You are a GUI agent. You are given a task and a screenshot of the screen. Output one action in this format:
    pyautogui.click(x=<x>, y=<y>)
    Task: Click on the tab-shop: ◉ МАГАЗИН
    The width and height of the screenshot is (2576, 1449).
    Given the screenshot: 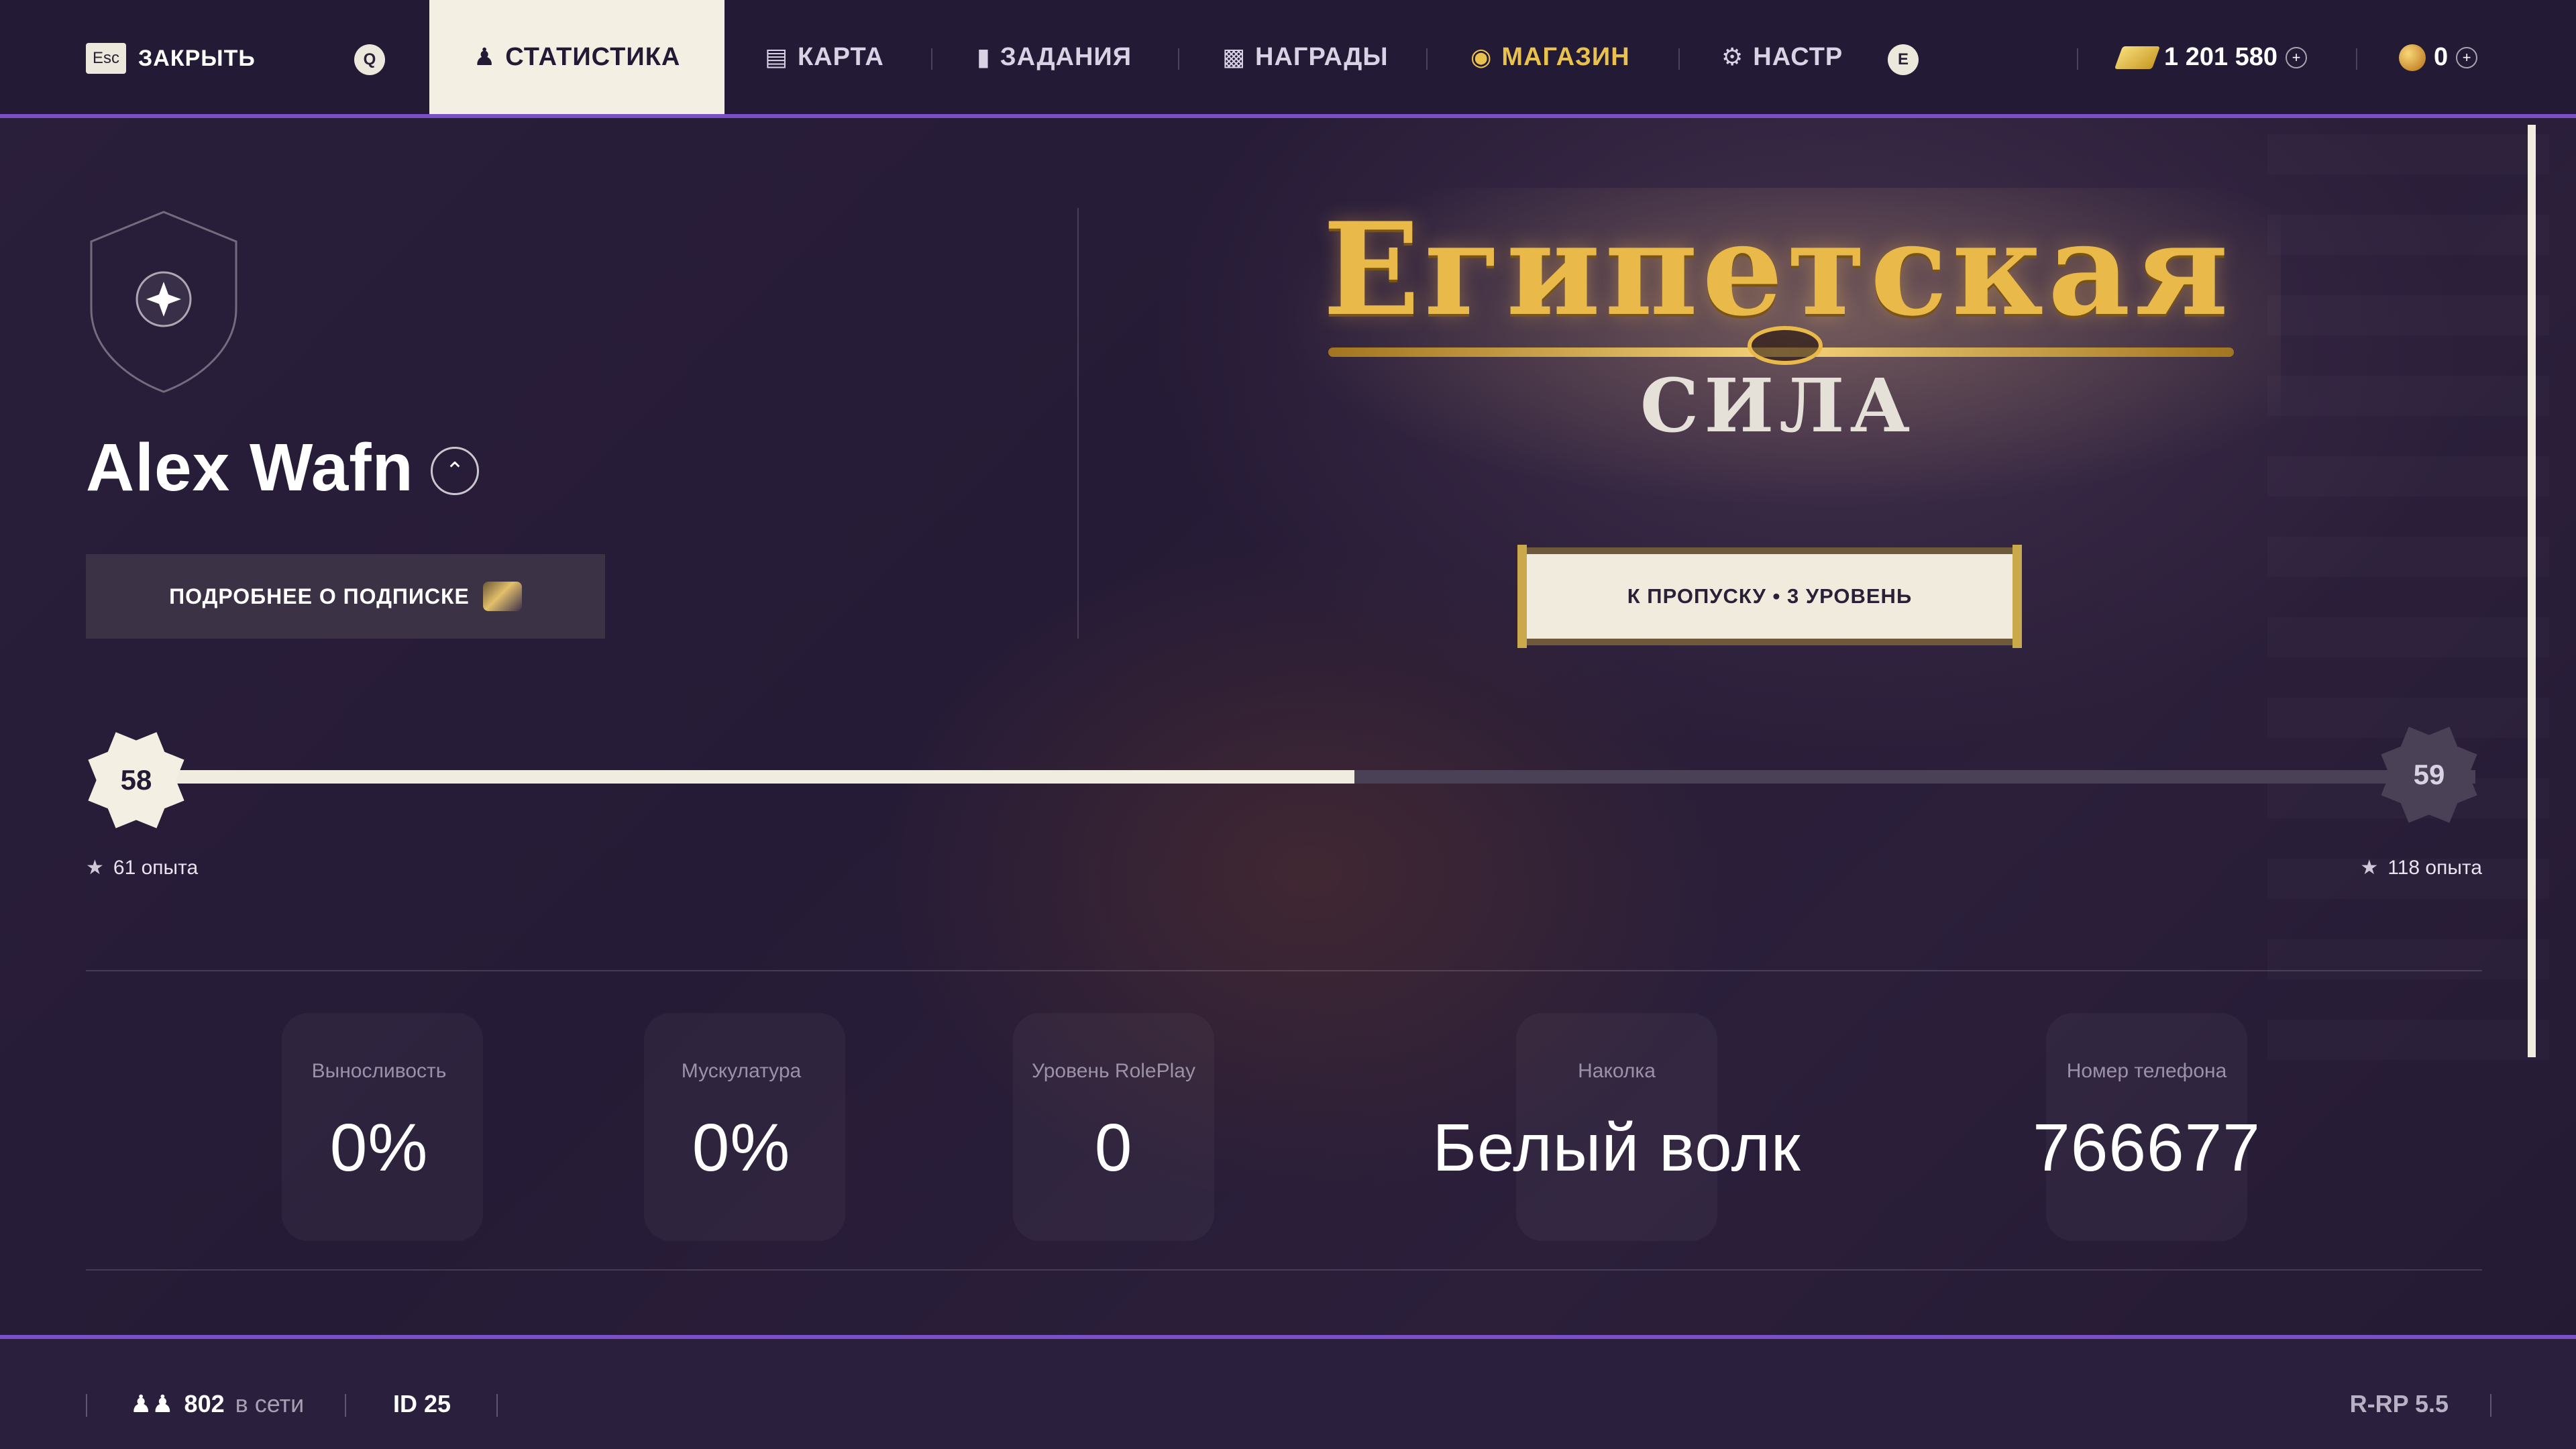 What is the action you would take?
    pyautogui.click(x=1550, y=57)
    